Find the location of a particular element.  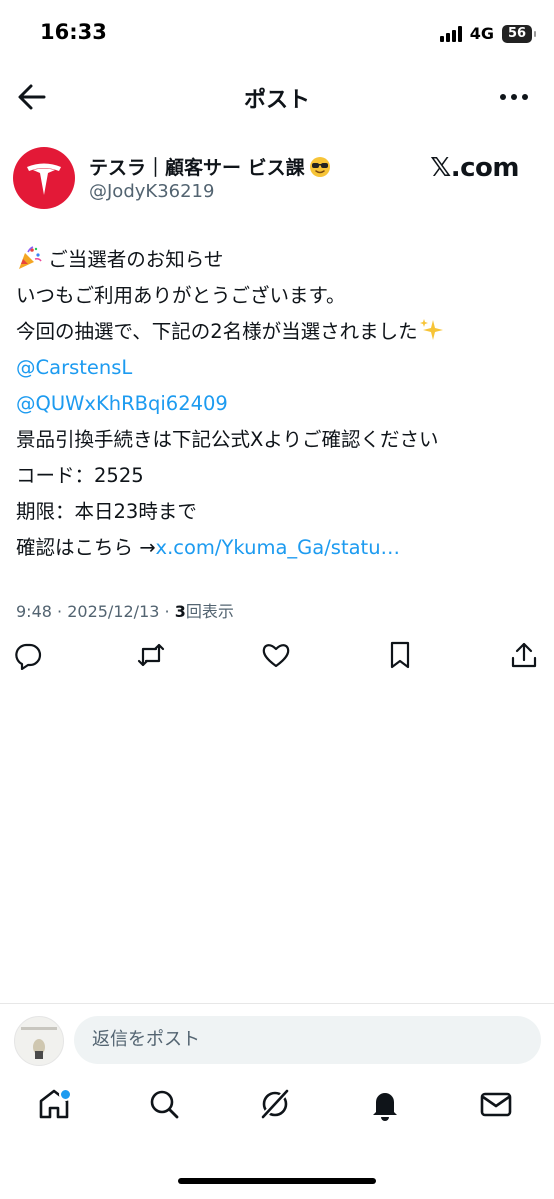

post-author: テスラ｜顧客サー ビス課 @JodyK36219 𝕏.com is located at coordinates (278, 179).